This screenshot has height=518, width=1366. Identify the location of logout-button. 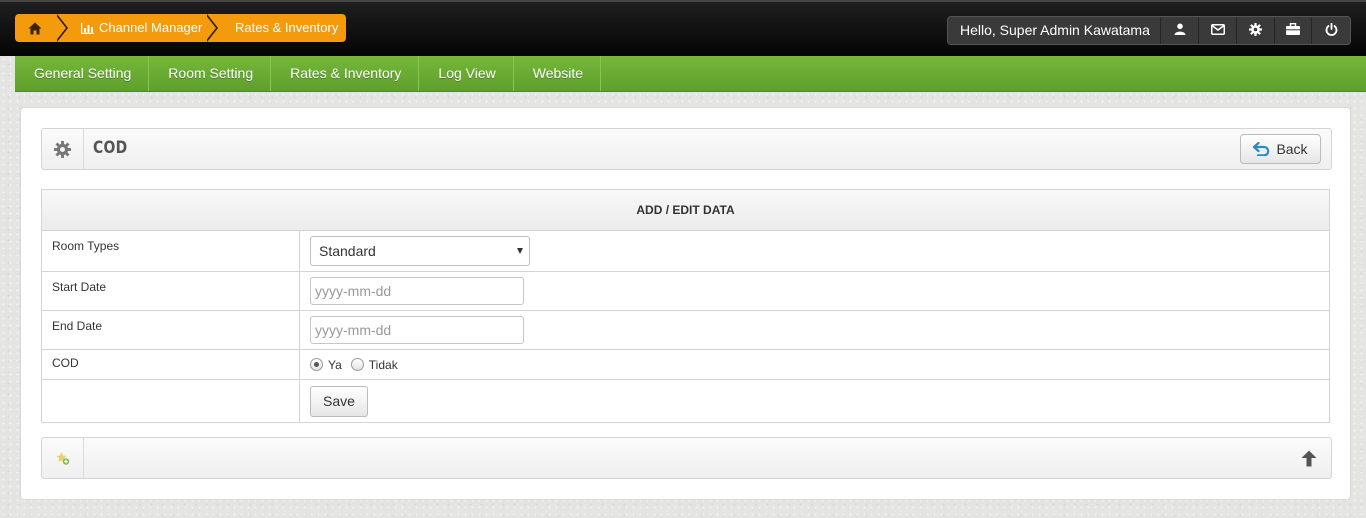
(1331, 30).